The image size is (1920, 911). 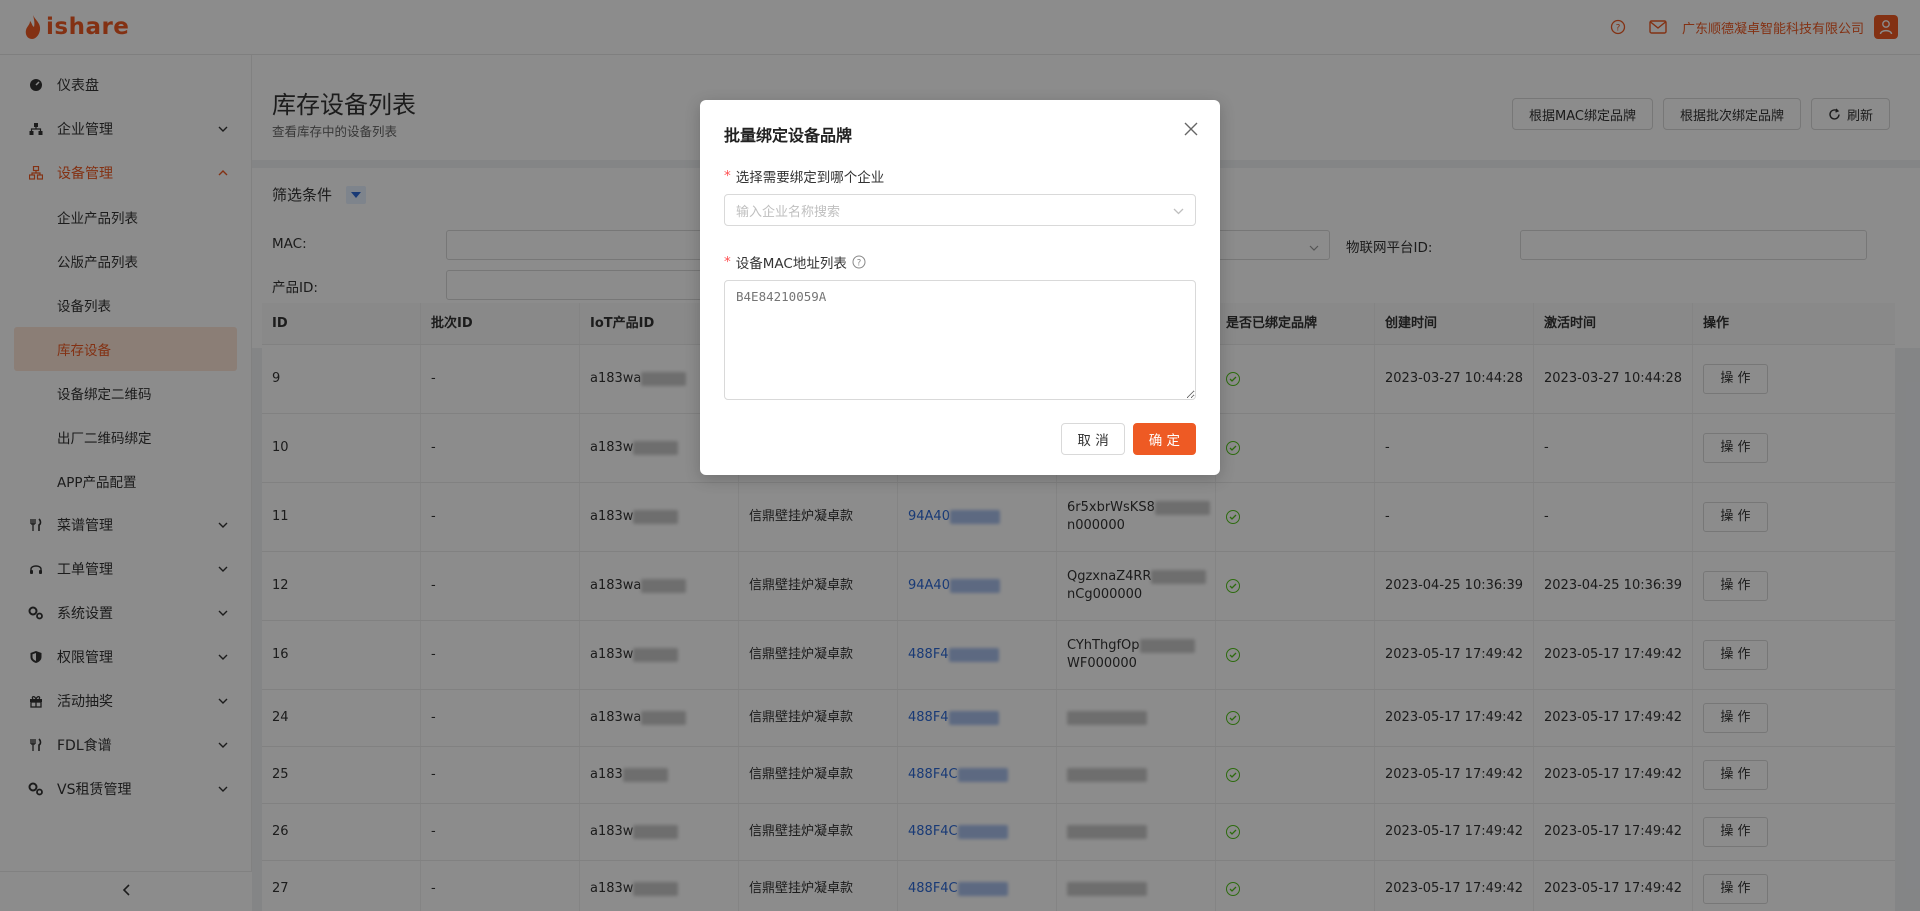 What do you see at coordinates (960, 210) in the screenshot?
I see `enterprise-select: 输入企业名称搜索` at bounding box center [960, 210].